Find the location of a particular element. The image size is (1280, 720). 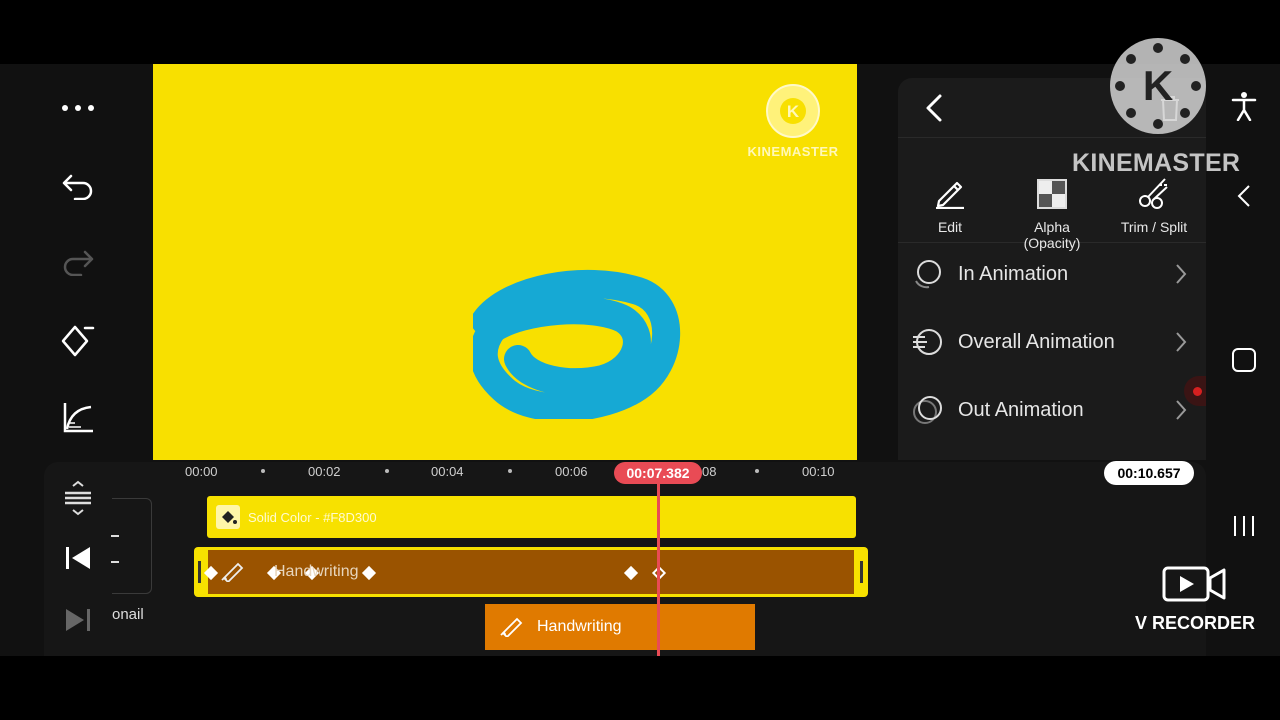

nav-recents-icon is located at coordinates (1244, 526).